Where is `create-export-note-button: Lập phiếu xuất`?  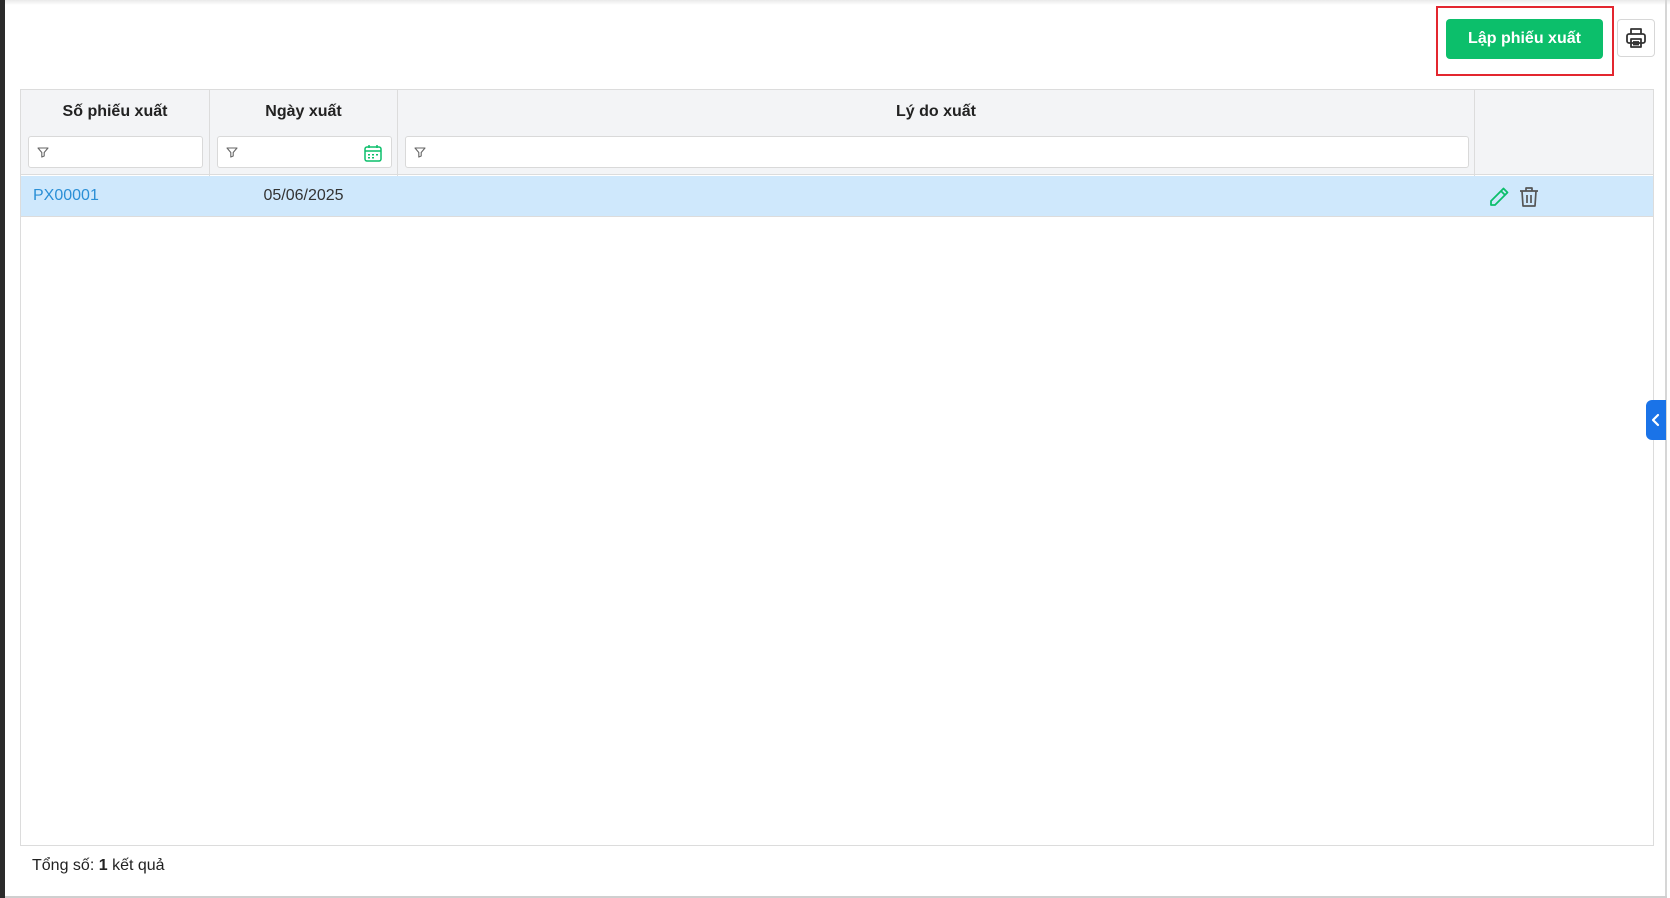
create-export-note-button: Lập phiếu xuất is located at coordinates (1524, 39).